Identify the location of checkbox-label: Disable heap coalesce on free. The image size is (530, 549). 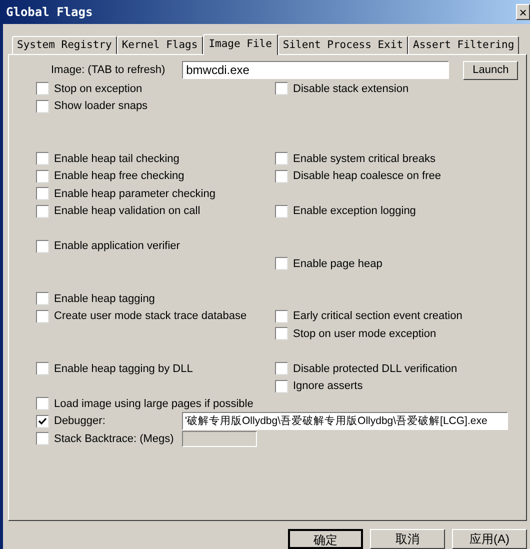
(367, 176).